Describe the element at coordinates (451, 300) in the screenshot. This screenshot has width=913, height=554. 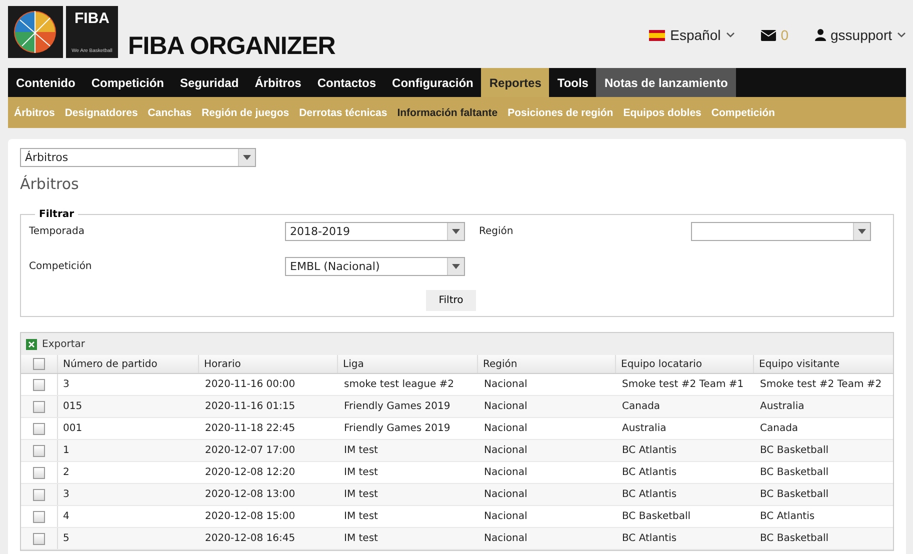
I see `filter-button: Filtro` at that location.